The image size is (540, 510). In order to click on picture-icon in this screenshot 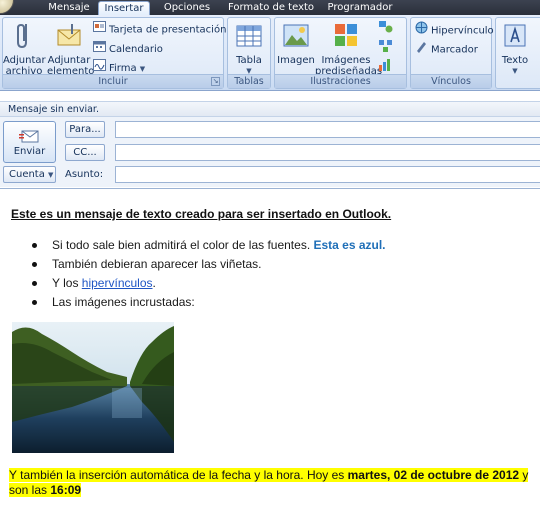, I will do `click(296, 36)`.